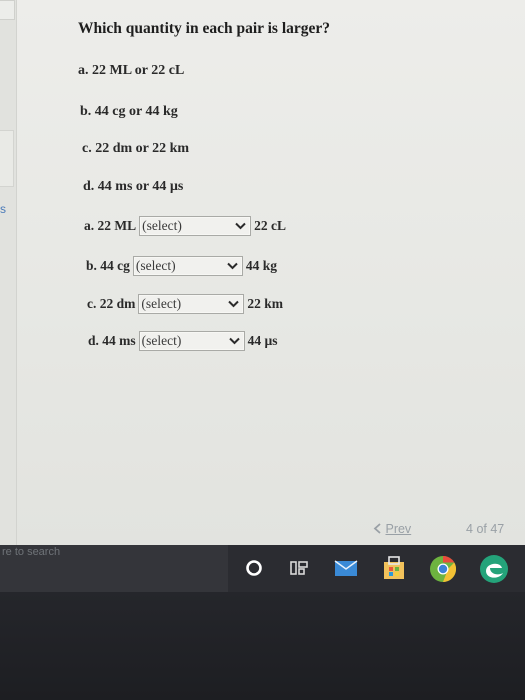  I want to click on task-view-icon, so click(299, 568).